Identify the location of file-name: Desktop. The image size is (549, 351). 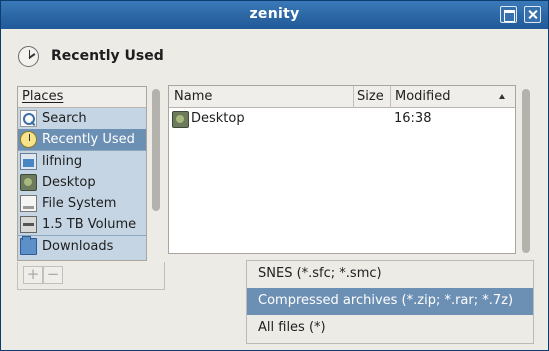
(218, 118).